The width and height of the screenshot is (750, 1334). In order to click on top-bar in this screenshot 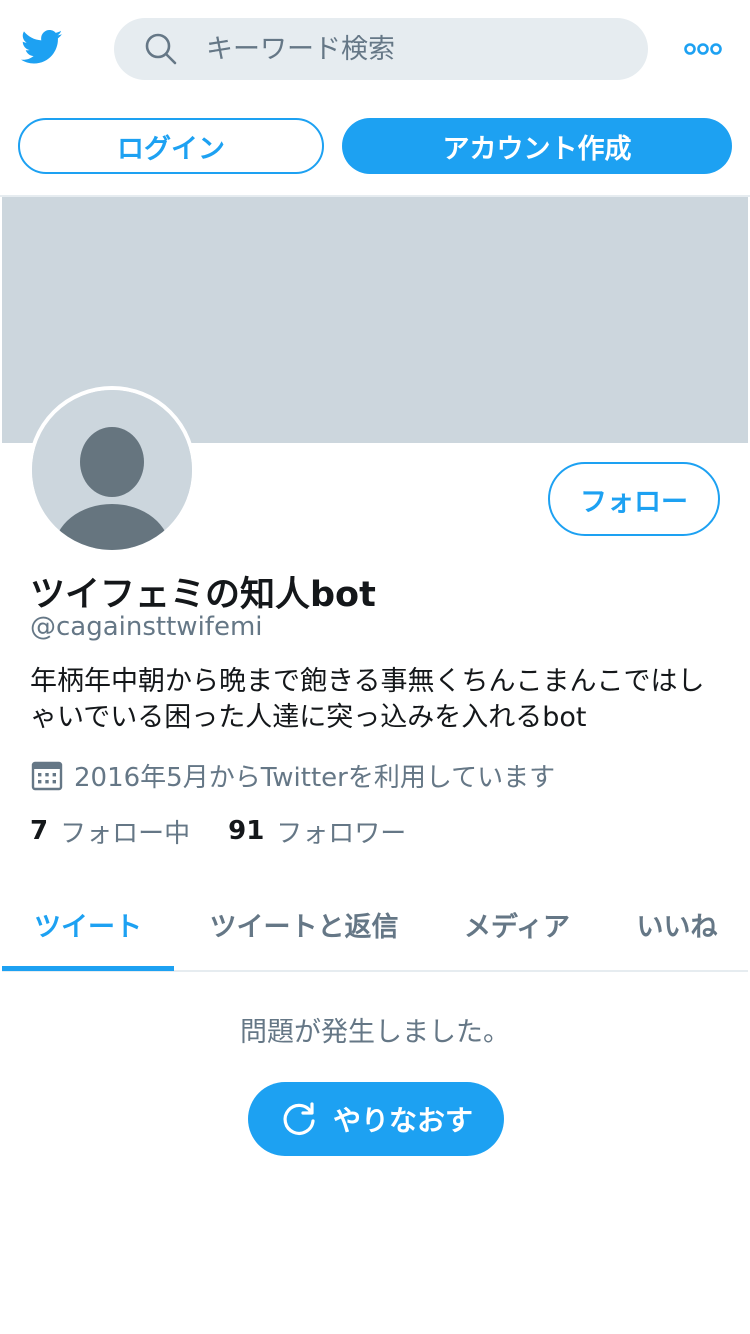, I will do `click(375, 49)`.